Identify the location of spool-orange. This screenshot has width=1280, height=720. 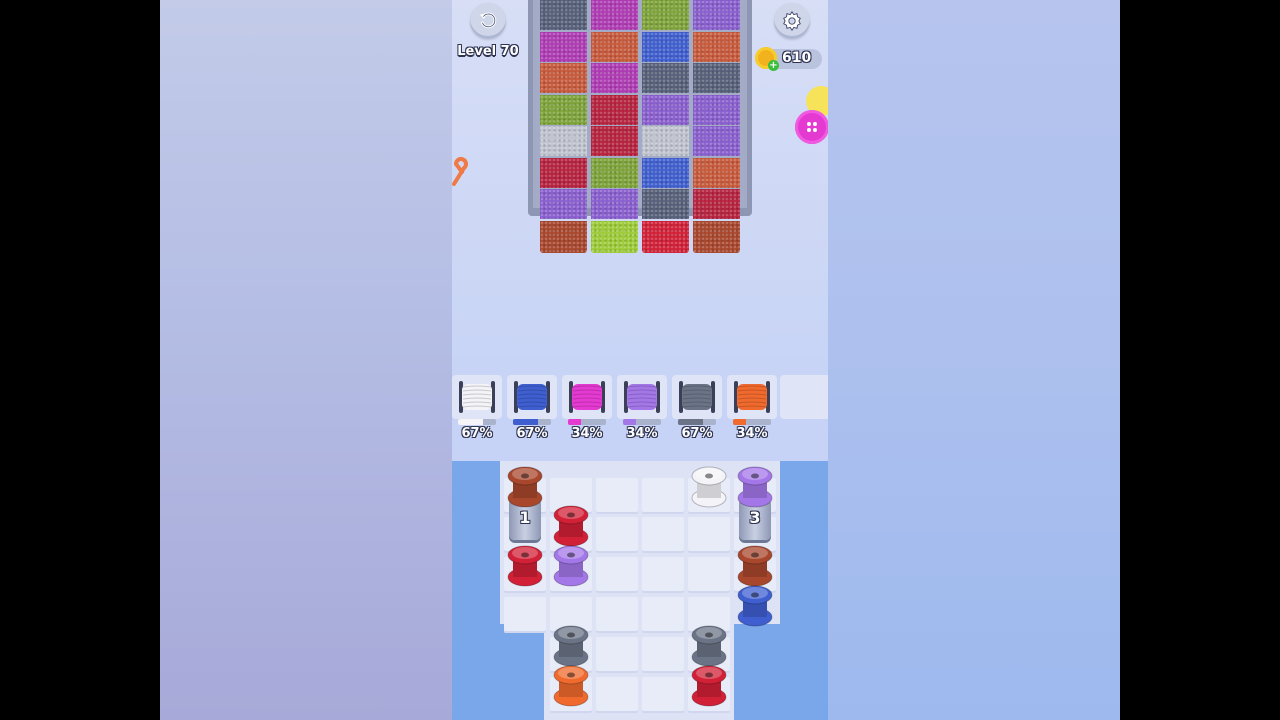
(752, 397).